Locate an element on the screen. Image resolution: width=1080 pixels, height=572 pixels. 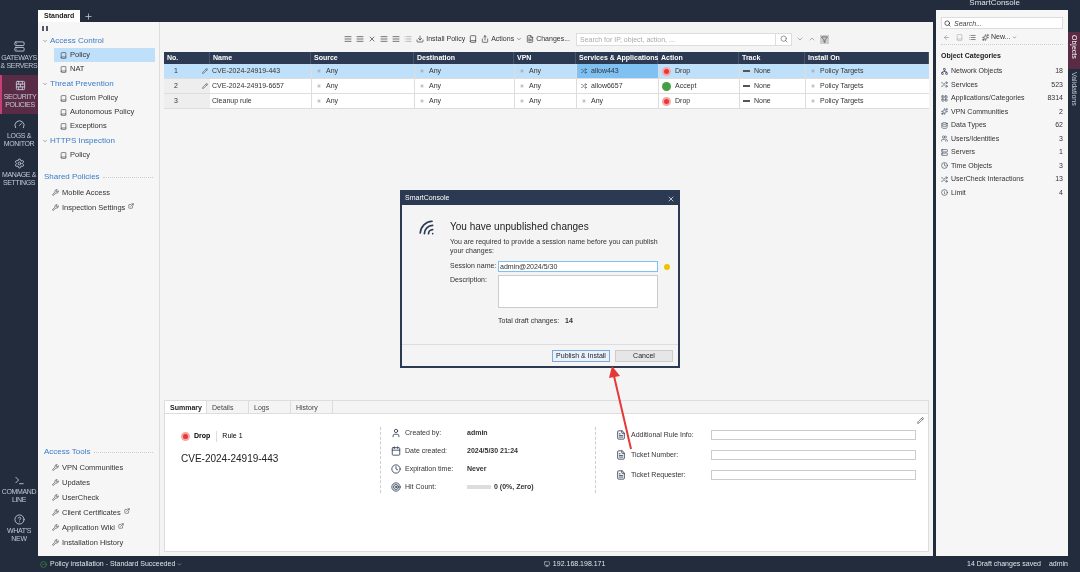
search-icon-button is located at coordinates (784, 39).